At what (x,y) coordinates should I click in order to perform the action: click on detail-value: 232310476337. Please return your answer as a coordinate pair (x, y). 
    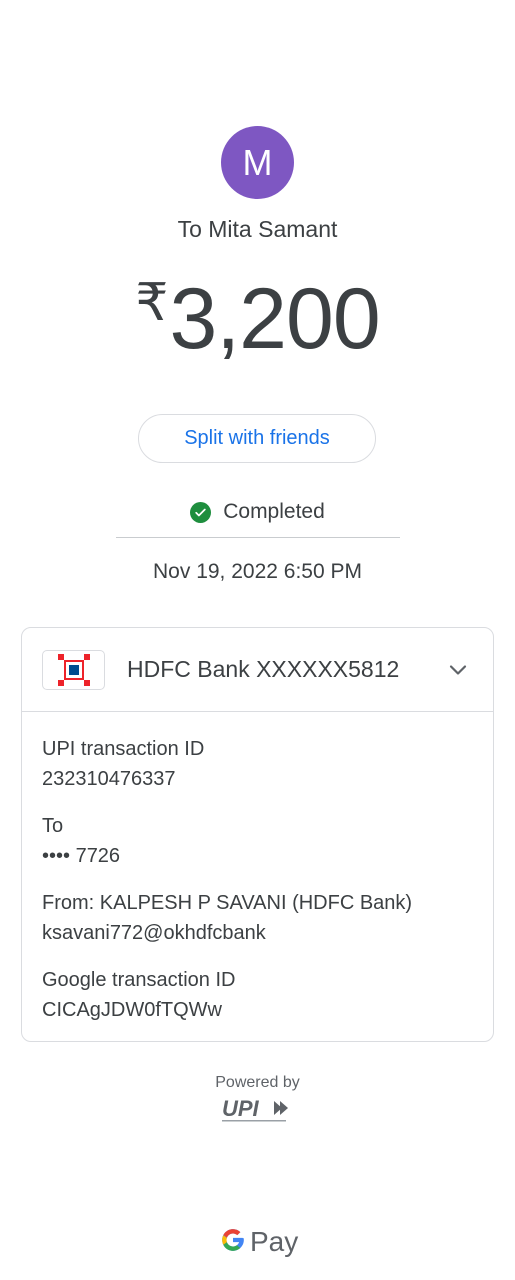
    Looking at the image, I should click on (109, 779).